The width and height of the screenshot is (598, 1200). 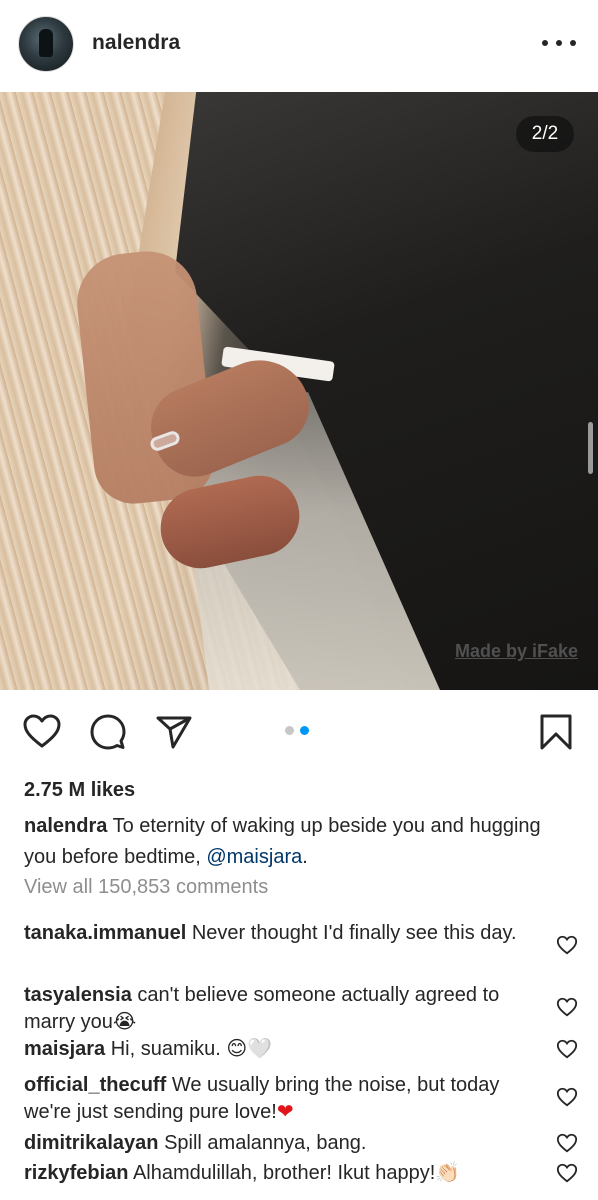 What do you see at coordinates (545, 134) in the screenshot?
I see `carousel-counter: 2/2` at bounding box center [545, 134].